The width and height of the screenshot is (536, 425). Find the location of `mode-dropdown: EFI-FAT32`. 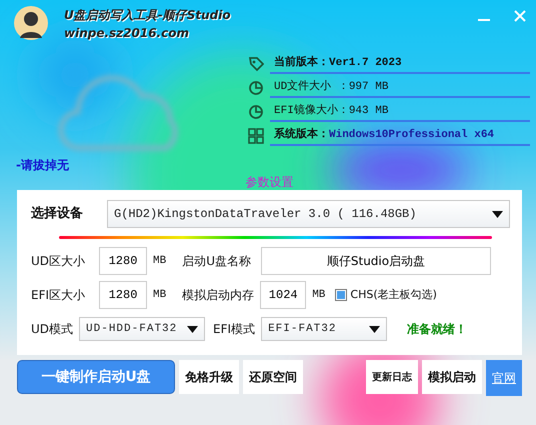

mode-dropdown: EFI-FAT32 is located at coordinates (324, 329).